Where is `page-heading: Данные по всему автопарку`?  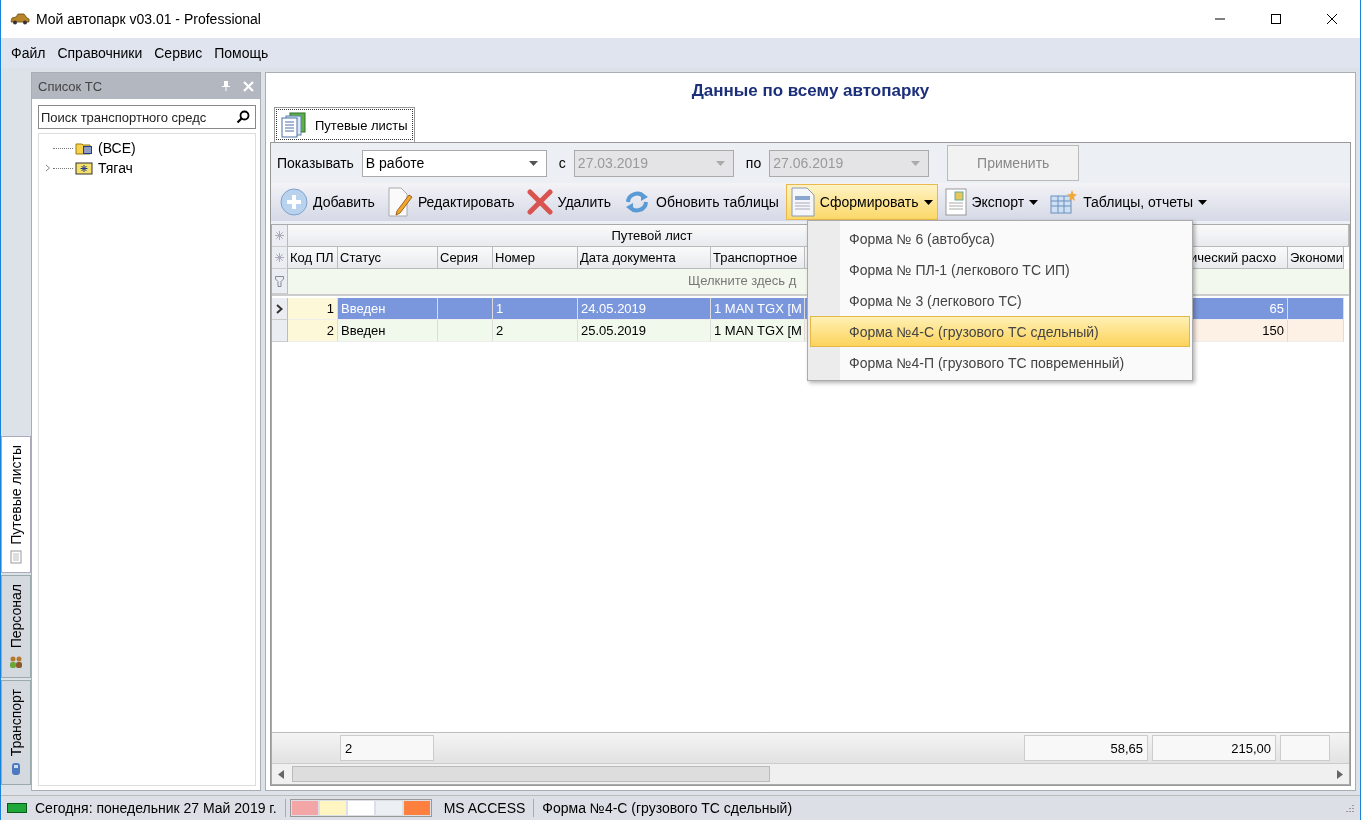 page-heading: Данные по всему автопарку is located at coordinates (810, 91).